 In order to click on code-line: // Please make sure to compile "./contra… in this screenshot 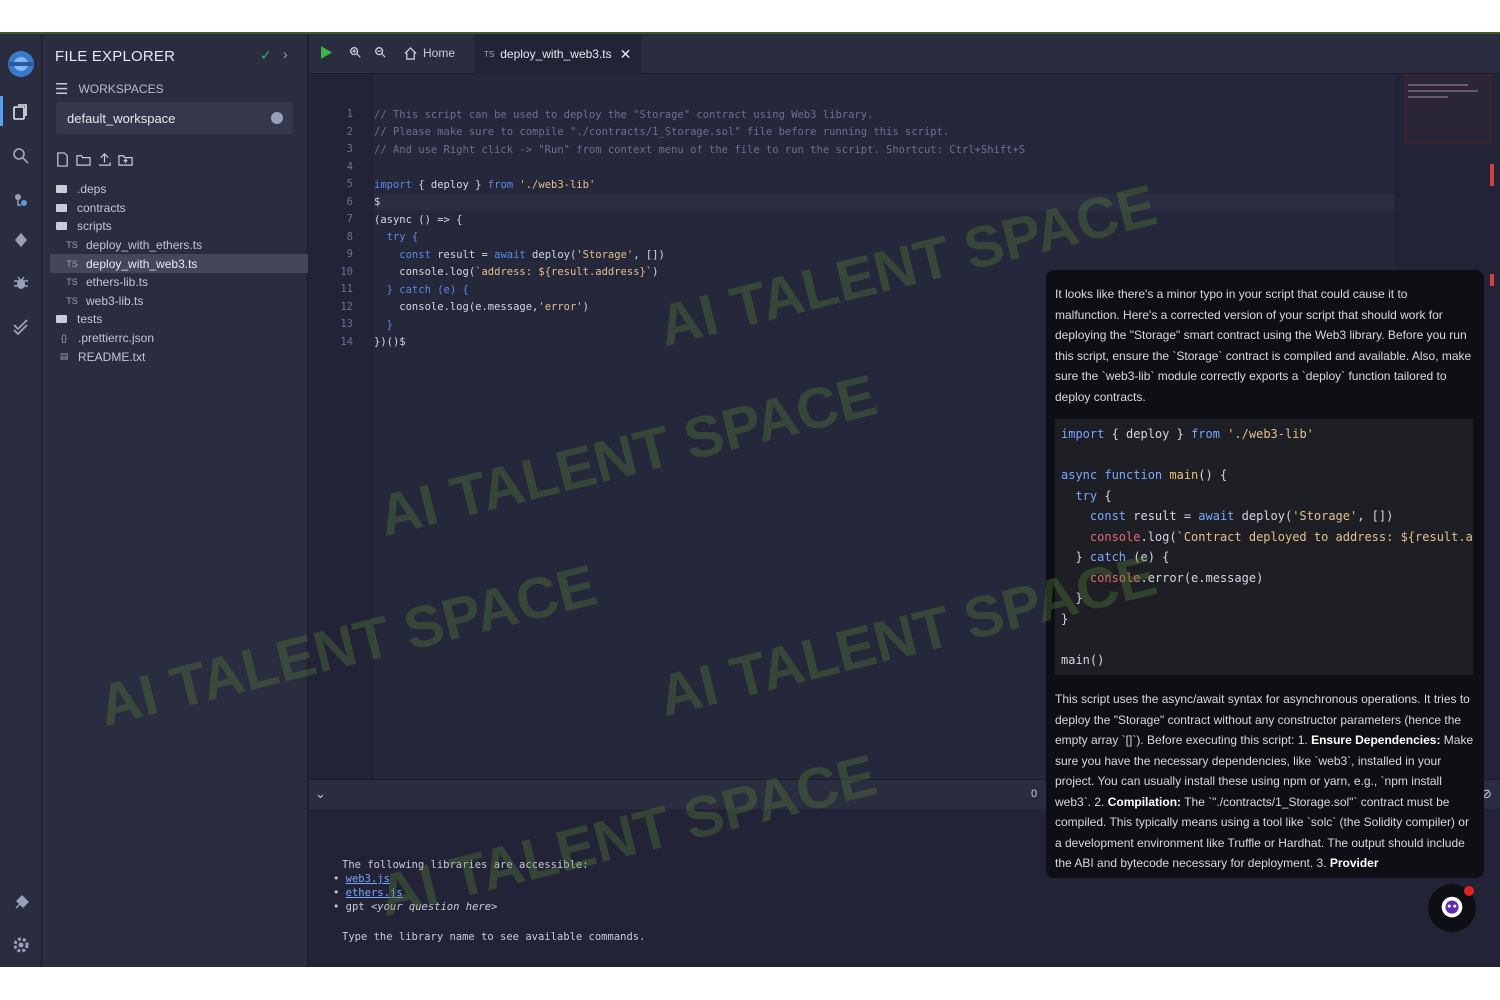, I will do `click(884, 133)`.